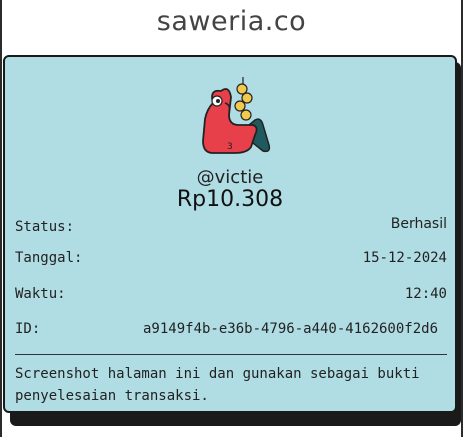 The height and width of the screenshot is (437, 463). Describe the element at coordinates (231, 296) in the screenshot. I see `time-row: Waktu: 12:40` at that location.